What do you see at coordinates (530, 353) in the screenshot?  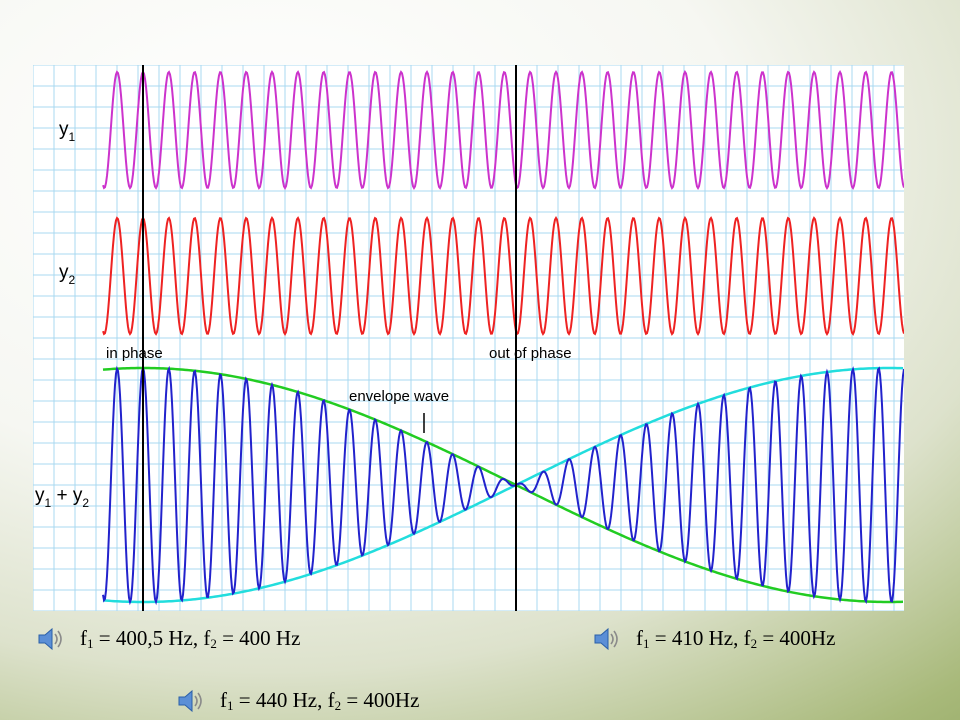 I see `out-of-phase-label: out of phase` at bounding box center [530, 353].